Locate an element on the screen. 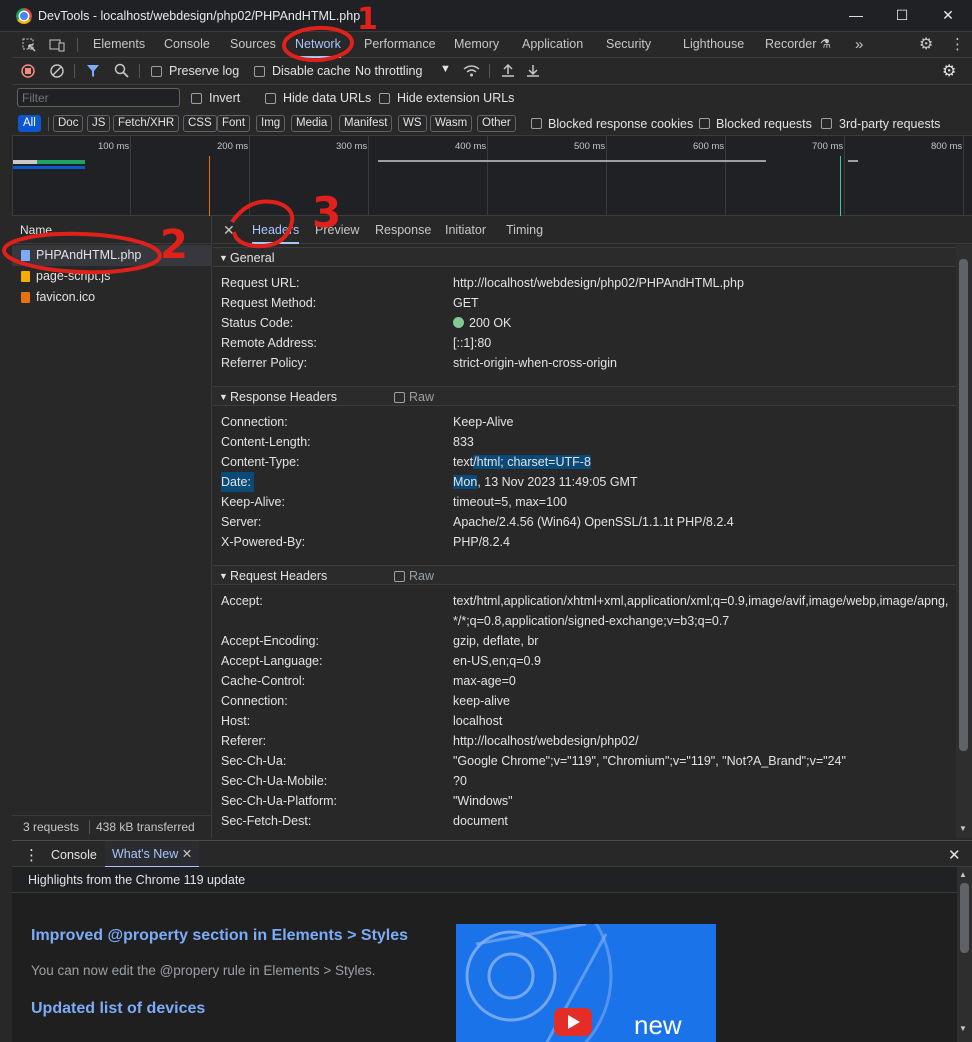  close-drawer-icon: ✕ is located at coordinates (954, 855).